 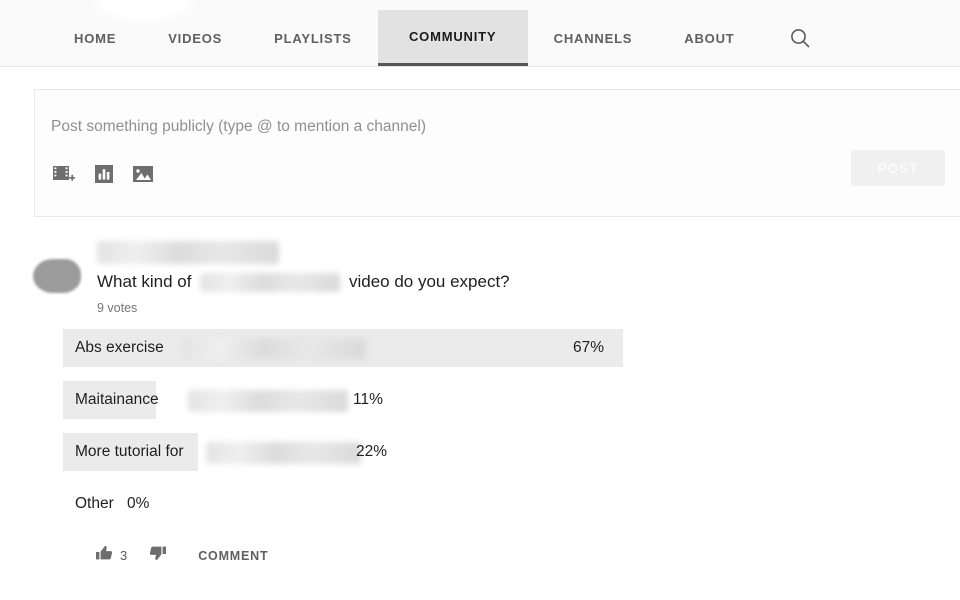 I want to click on poll-option-row: Other 0%, so click(x=511, y=504).